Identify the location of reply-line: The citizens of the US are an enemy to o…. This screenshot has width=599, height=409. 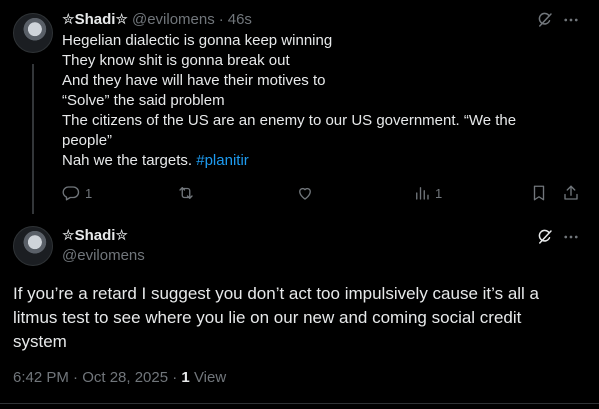
(289, 120).